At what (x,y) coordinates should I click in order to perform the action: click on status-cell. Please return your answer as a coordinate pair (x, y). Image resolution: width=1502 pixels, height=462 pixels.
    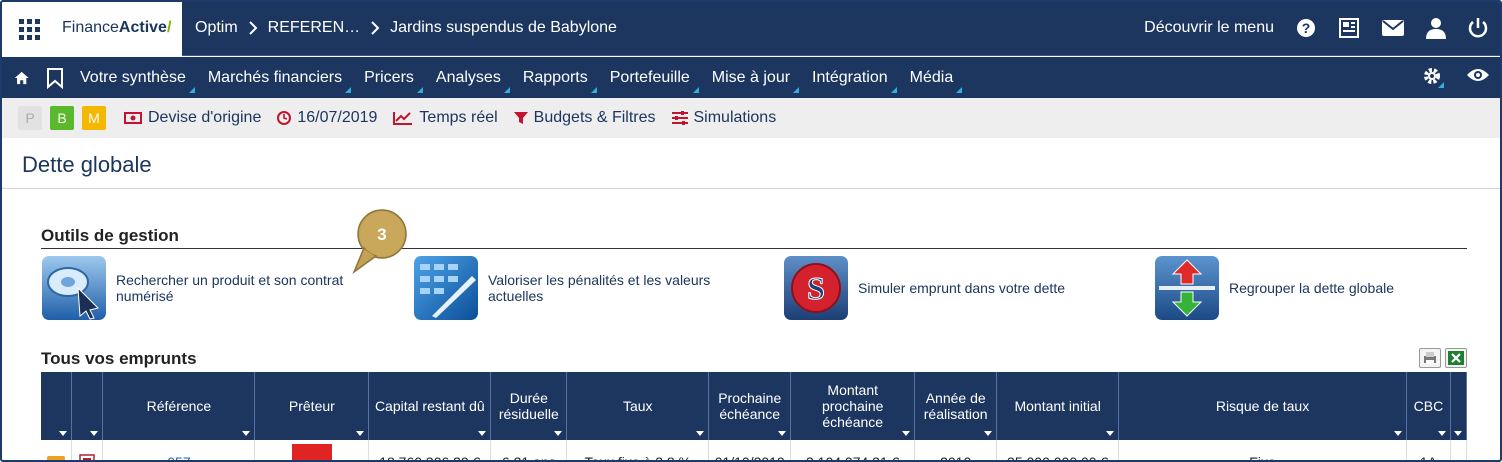
    Looking at the image, I should click on (57, 450).